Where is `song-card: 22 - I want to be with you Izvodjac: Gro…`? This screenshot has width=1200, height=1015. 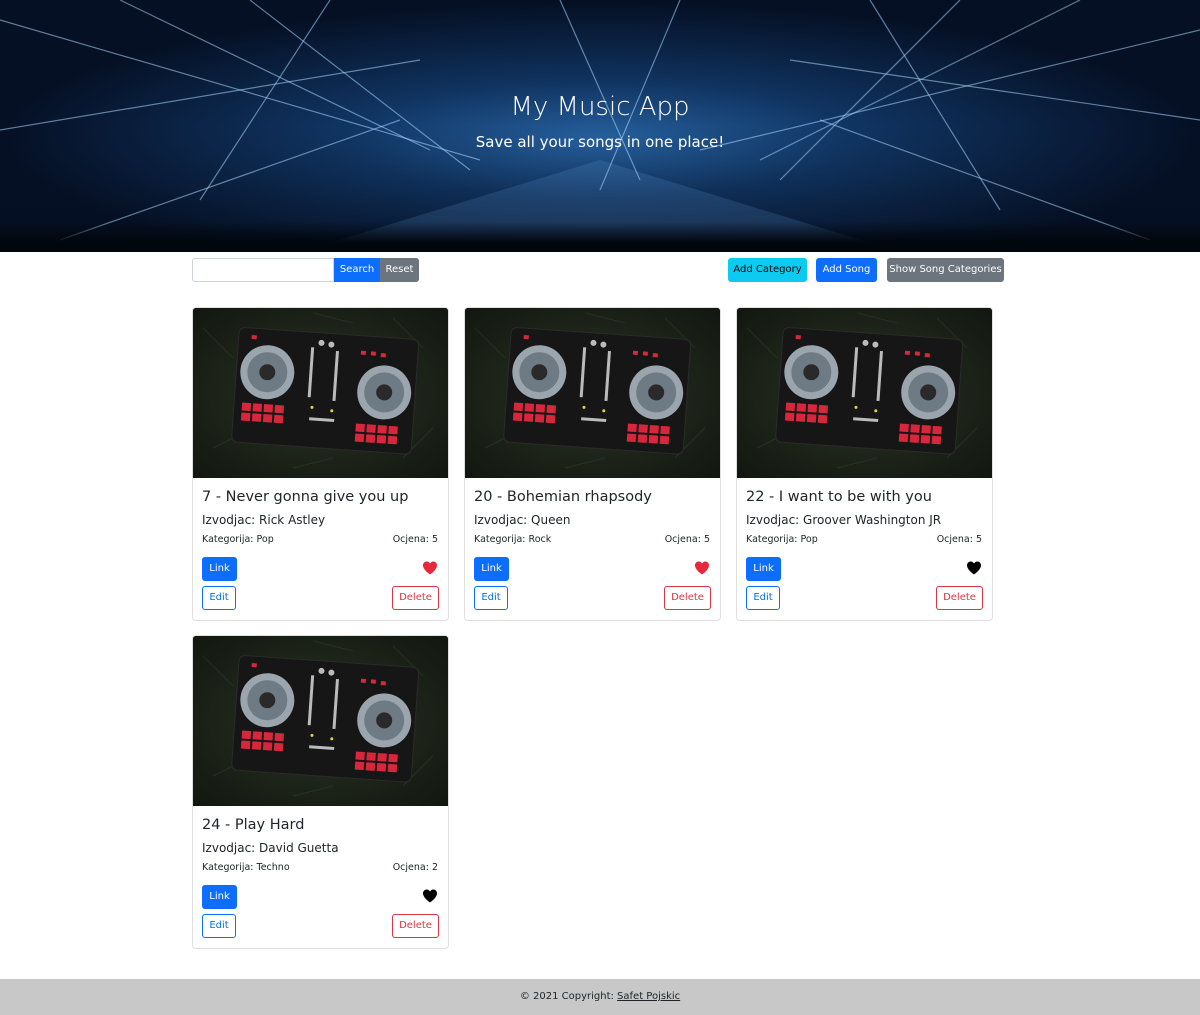
song-card: 22 - I want to be with you Izvodjac: Gro… is located at coordinates (864, 464).